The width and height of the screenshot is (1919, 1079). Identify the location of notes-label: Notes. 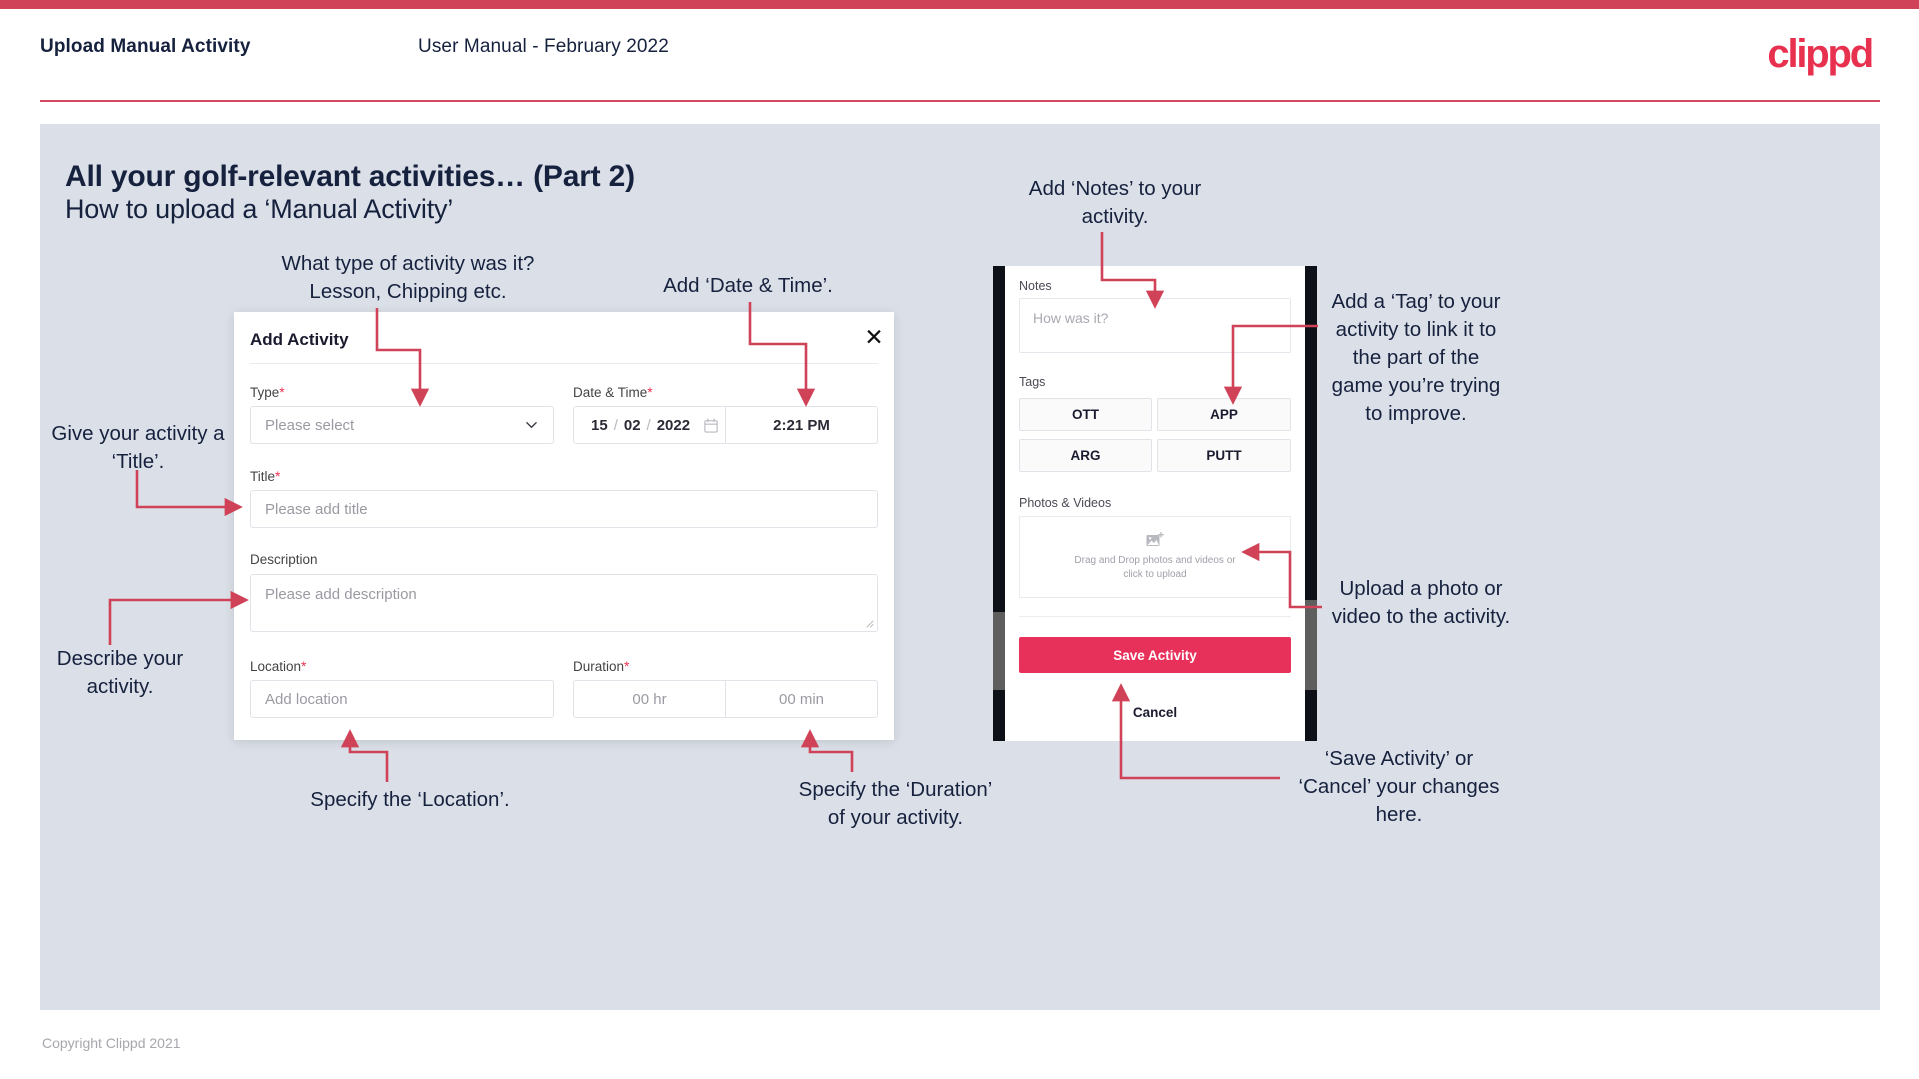
(1035, 286).